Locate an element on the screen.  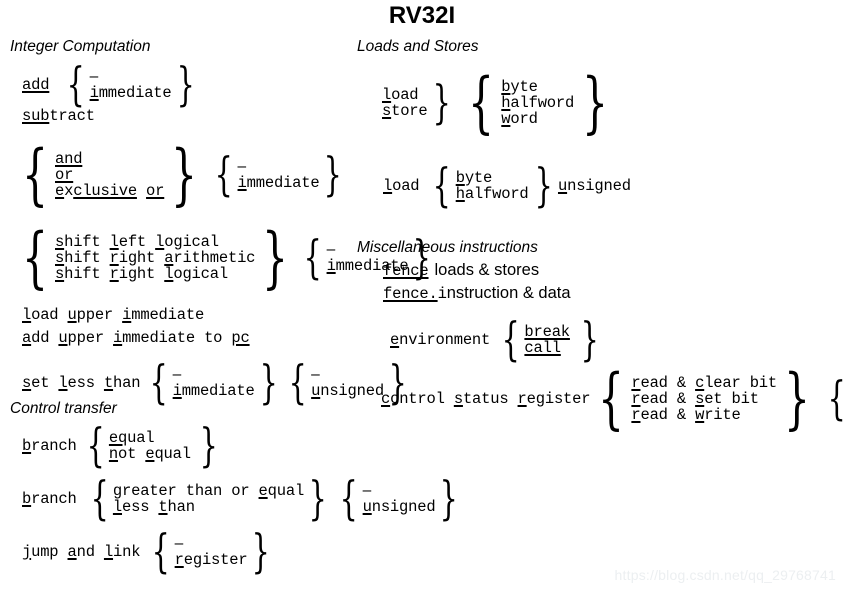
operand-shift-right-arithmetic: shift right arithmetic is located at coordinates (155, 257).